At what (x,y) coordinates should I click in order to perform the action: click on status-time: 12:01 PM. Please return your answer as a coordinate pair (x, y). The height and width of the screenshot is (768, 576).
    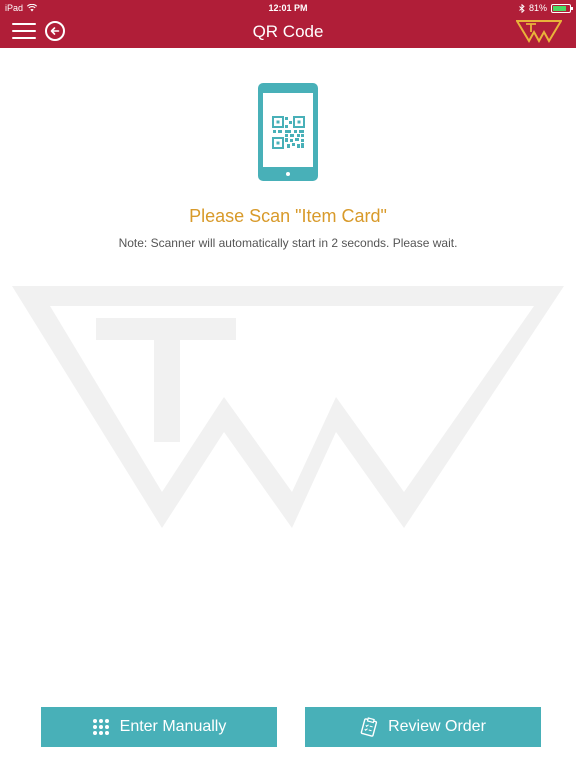
    Looking at the image, I should click on (288, 8).